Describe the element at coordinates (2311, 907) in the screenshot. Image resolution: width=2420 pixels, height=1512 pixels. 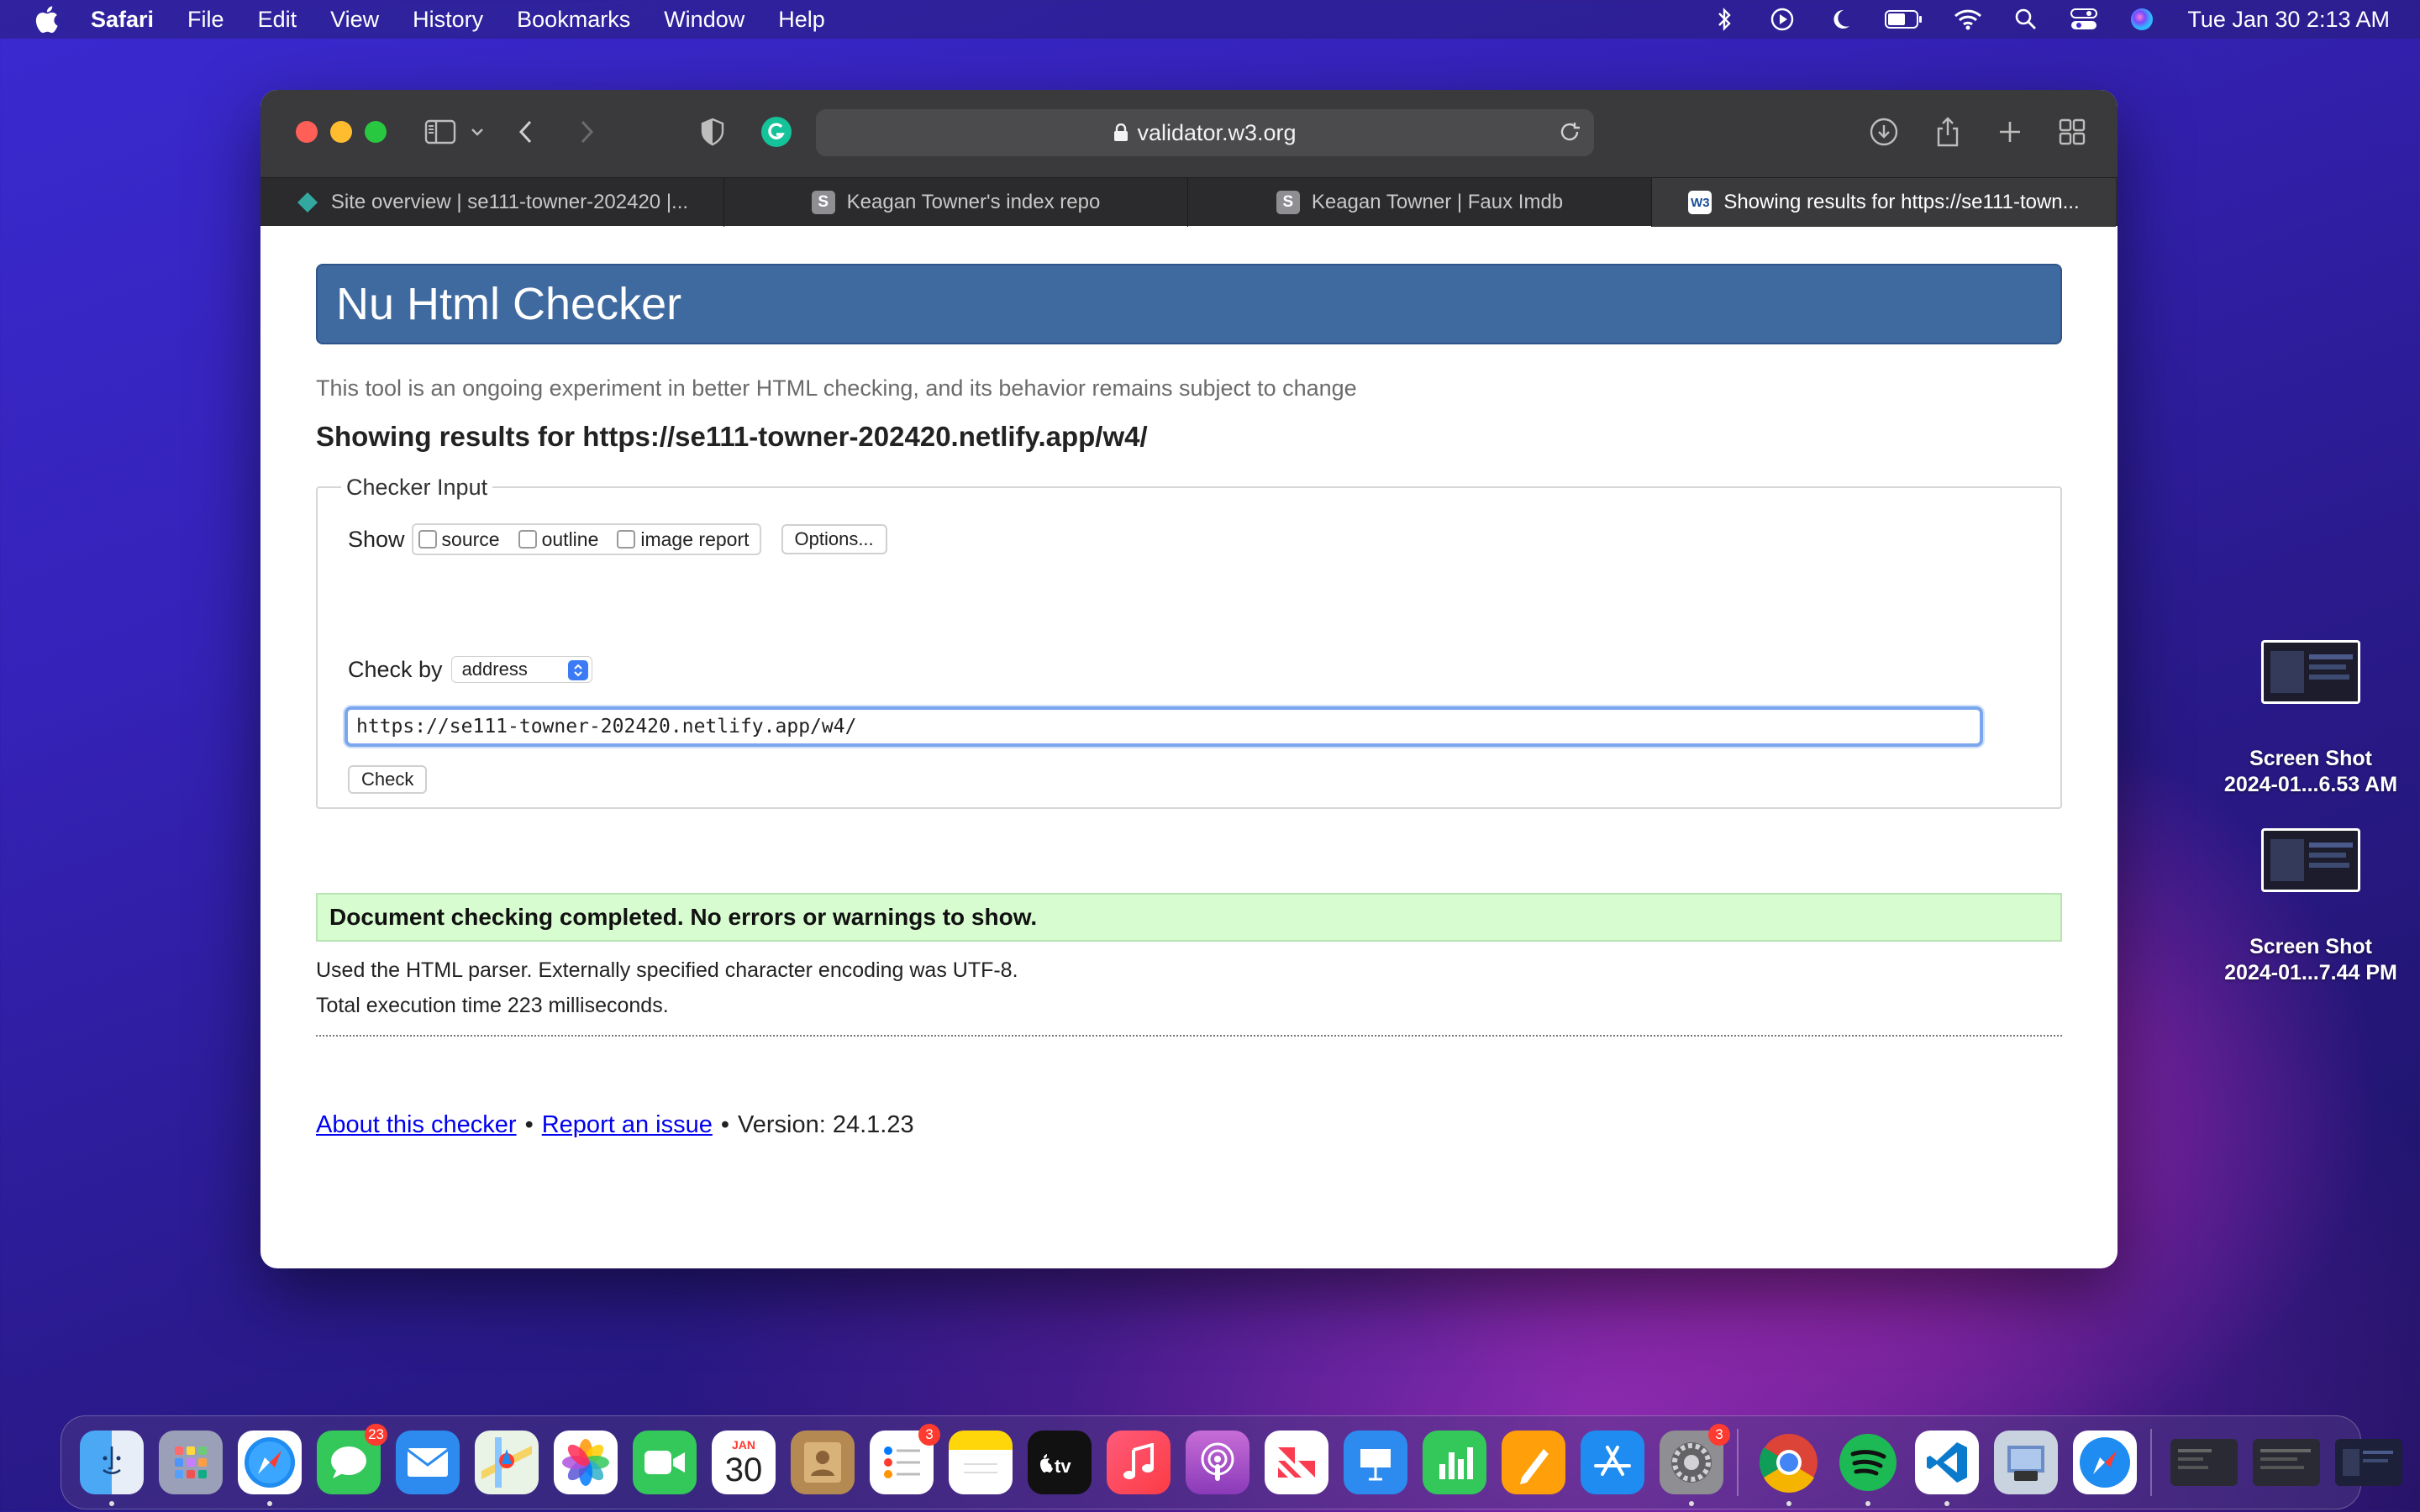
I see `desktop-screenshot-2: Screen Shot 2024-01...7.44 PM` at that location.